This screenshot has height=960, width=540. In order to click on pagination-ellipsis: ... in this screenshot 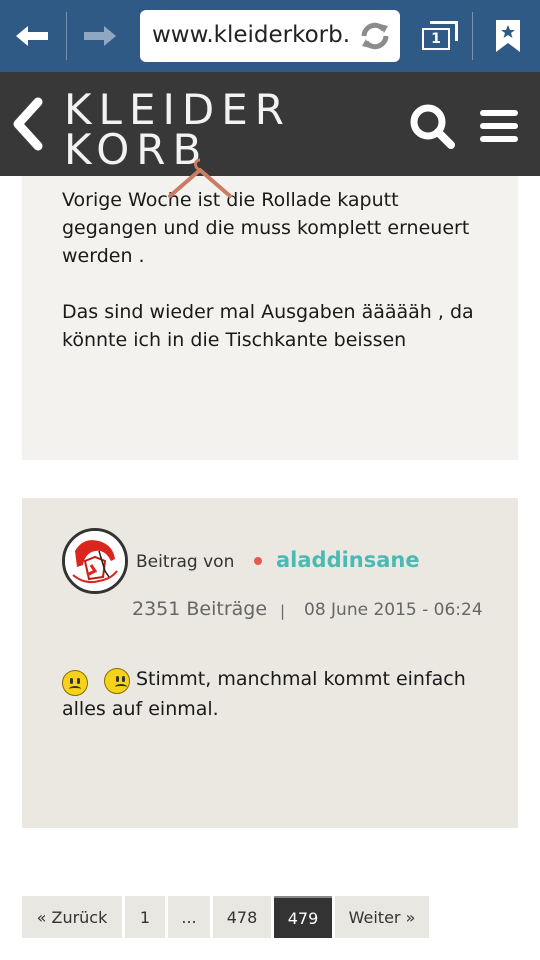, I will do `click(189, 917)`.